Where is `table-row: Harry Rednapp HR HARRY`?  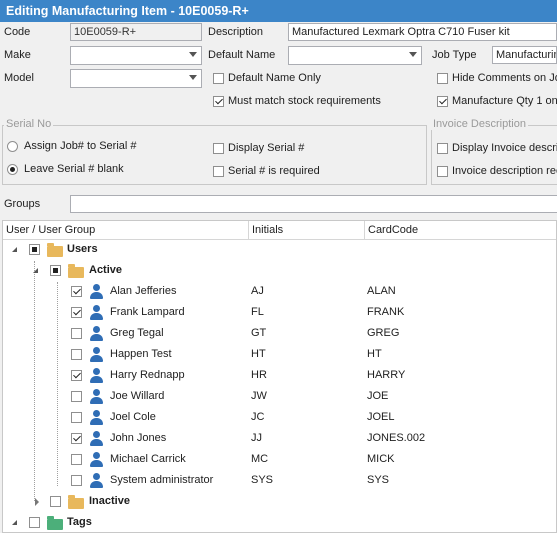
table-row: Harry Rednapp HR HARRY is located at coordinates (279, 375).